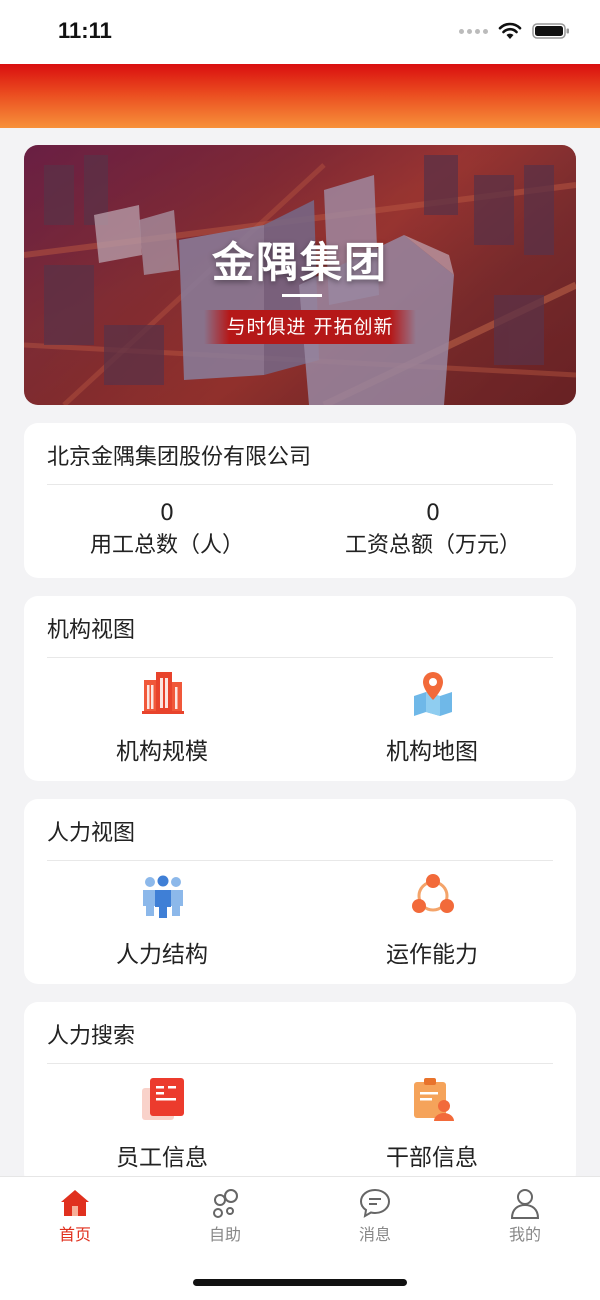  I want to click on profile-icon, so click(525, 1204).